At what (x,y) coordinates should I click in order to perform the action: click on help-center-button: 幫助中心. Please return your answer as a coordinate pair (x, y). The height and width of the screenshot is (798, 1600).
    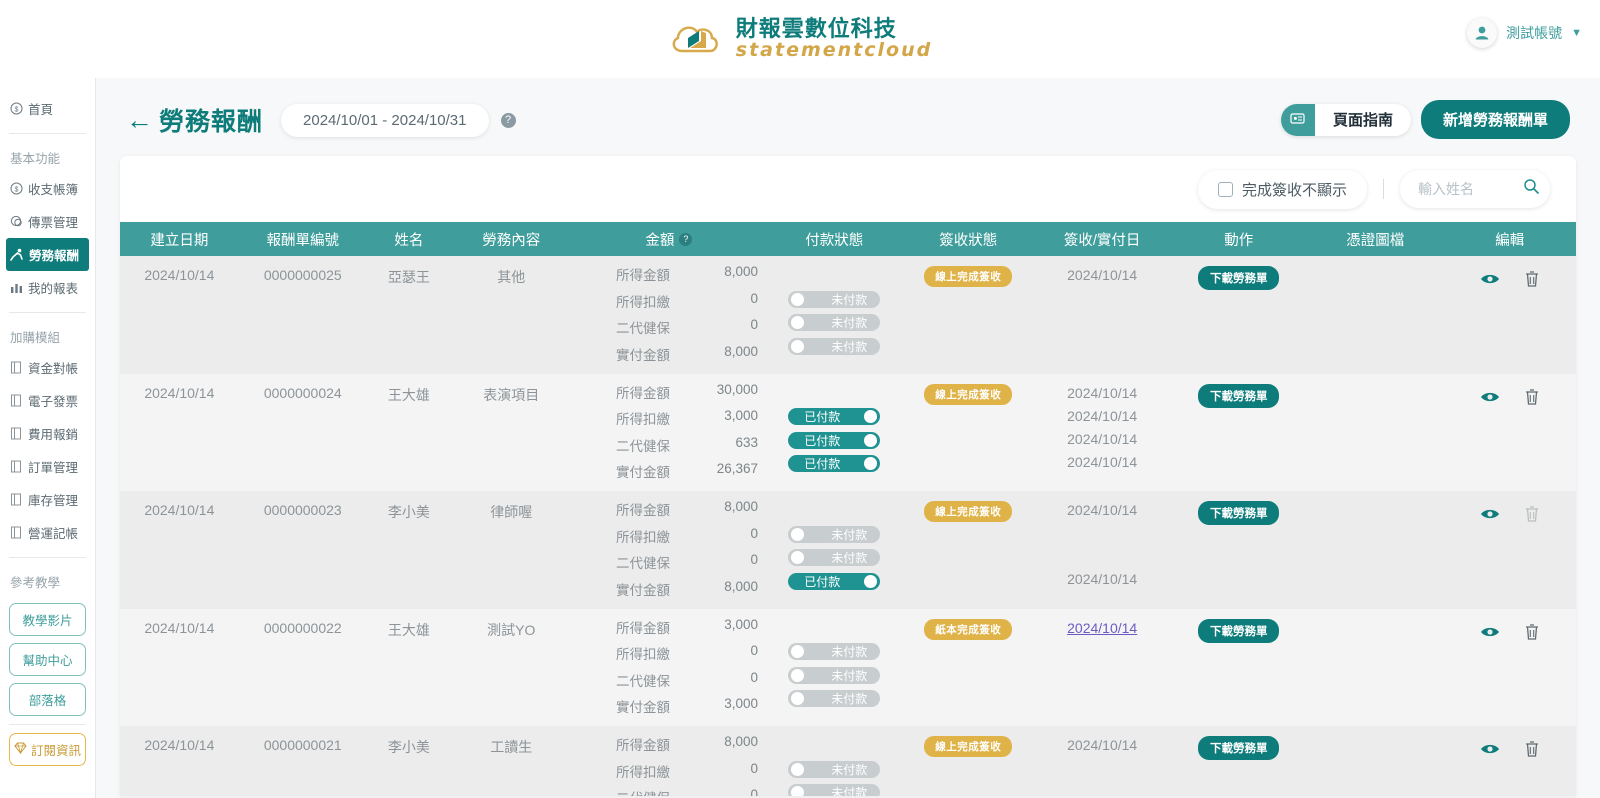
    Looking at the image, I should click on (47, 659).